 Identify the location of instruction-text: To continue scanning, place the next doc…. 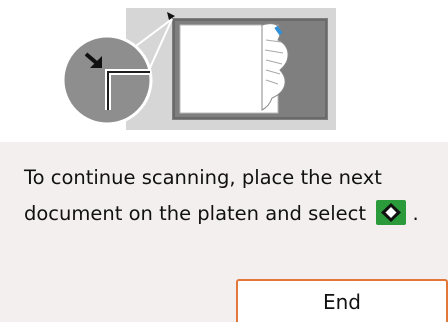
(203, 195).